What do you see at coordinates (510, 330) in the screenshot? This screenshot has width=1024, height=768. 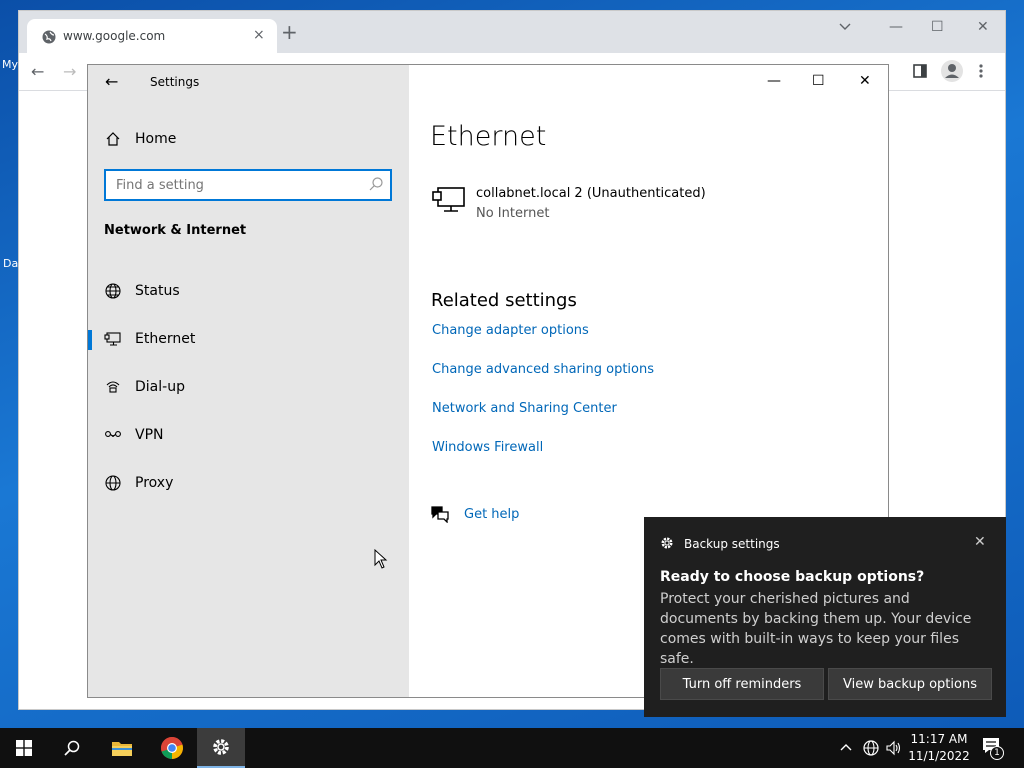 I see `link-change-adapter-options: Change adapter options` at bounding box center [510, 330].